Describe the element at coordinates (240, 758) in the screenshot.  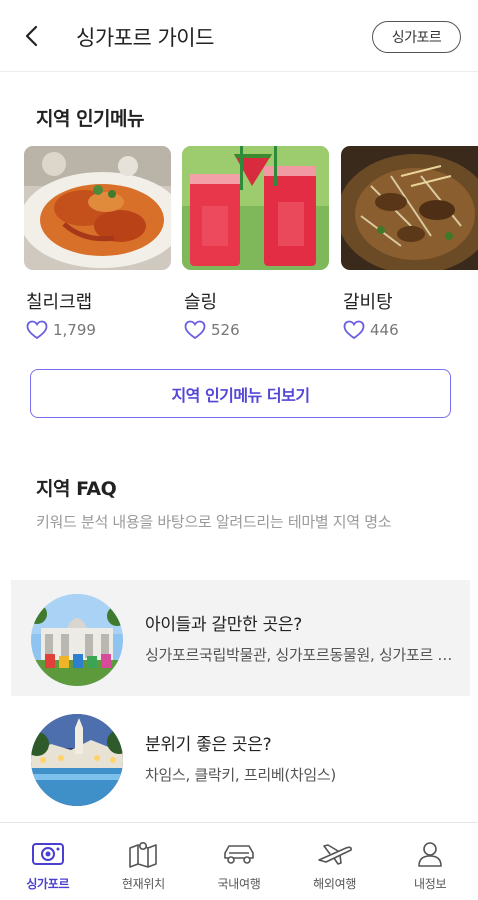
I see `faq-item-atmosphere: 분위기 좋은 곳은? 차임스, 클락키, 프리베(차임스)` at that location.